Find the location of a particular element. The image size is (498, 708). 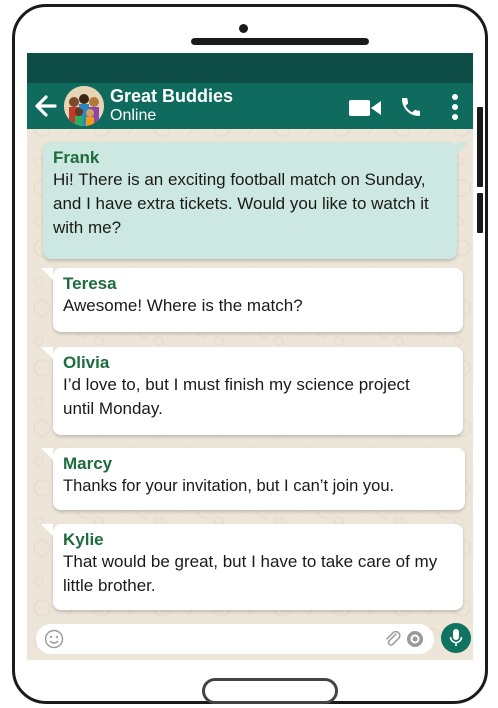

more-vertical-icon is located at coordinates (455, 107).